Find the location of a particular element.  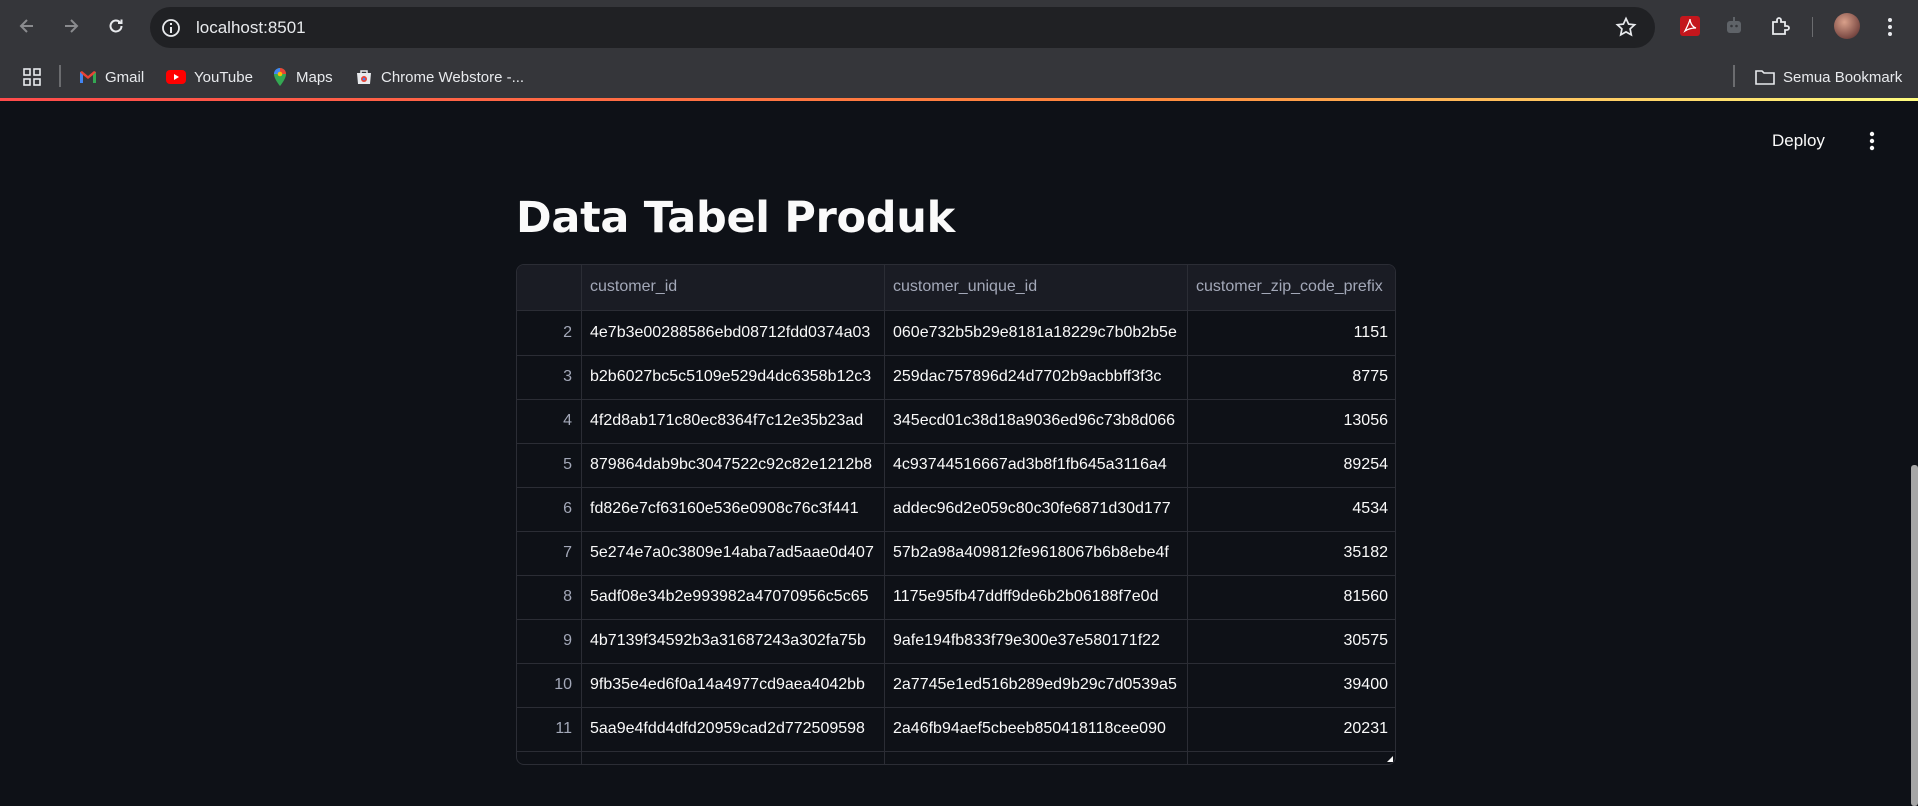

bookmark-youtube: YouTube is located at coordinates (209, 77).